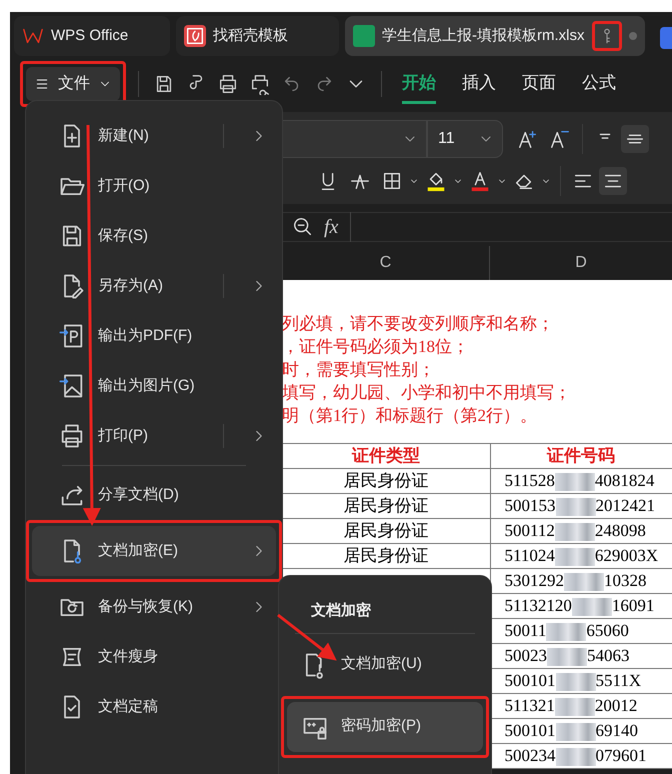 Image resolution: width=672 pixels, height=774 pixels. What do you see at coordinates (418, 324) in the screenshot?
I see `note-text: 列必填，请不要改变列顺序和名称；` at bounding box center [418, 324].